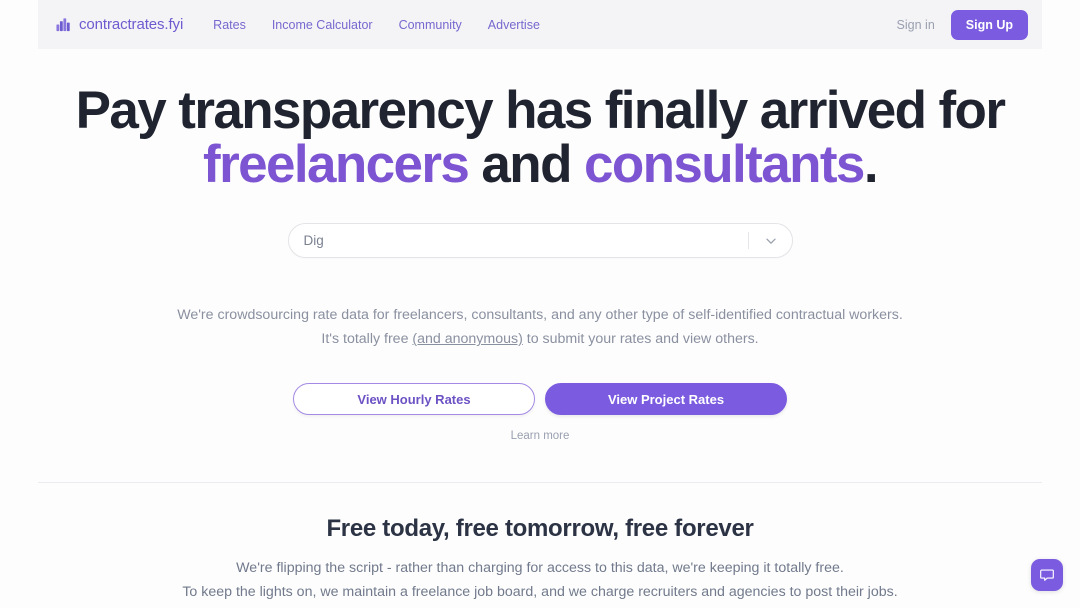 The height and width of the screenshot is (608, 1080). I want to click on sign-in-link: Sign in, so click(916, 25).